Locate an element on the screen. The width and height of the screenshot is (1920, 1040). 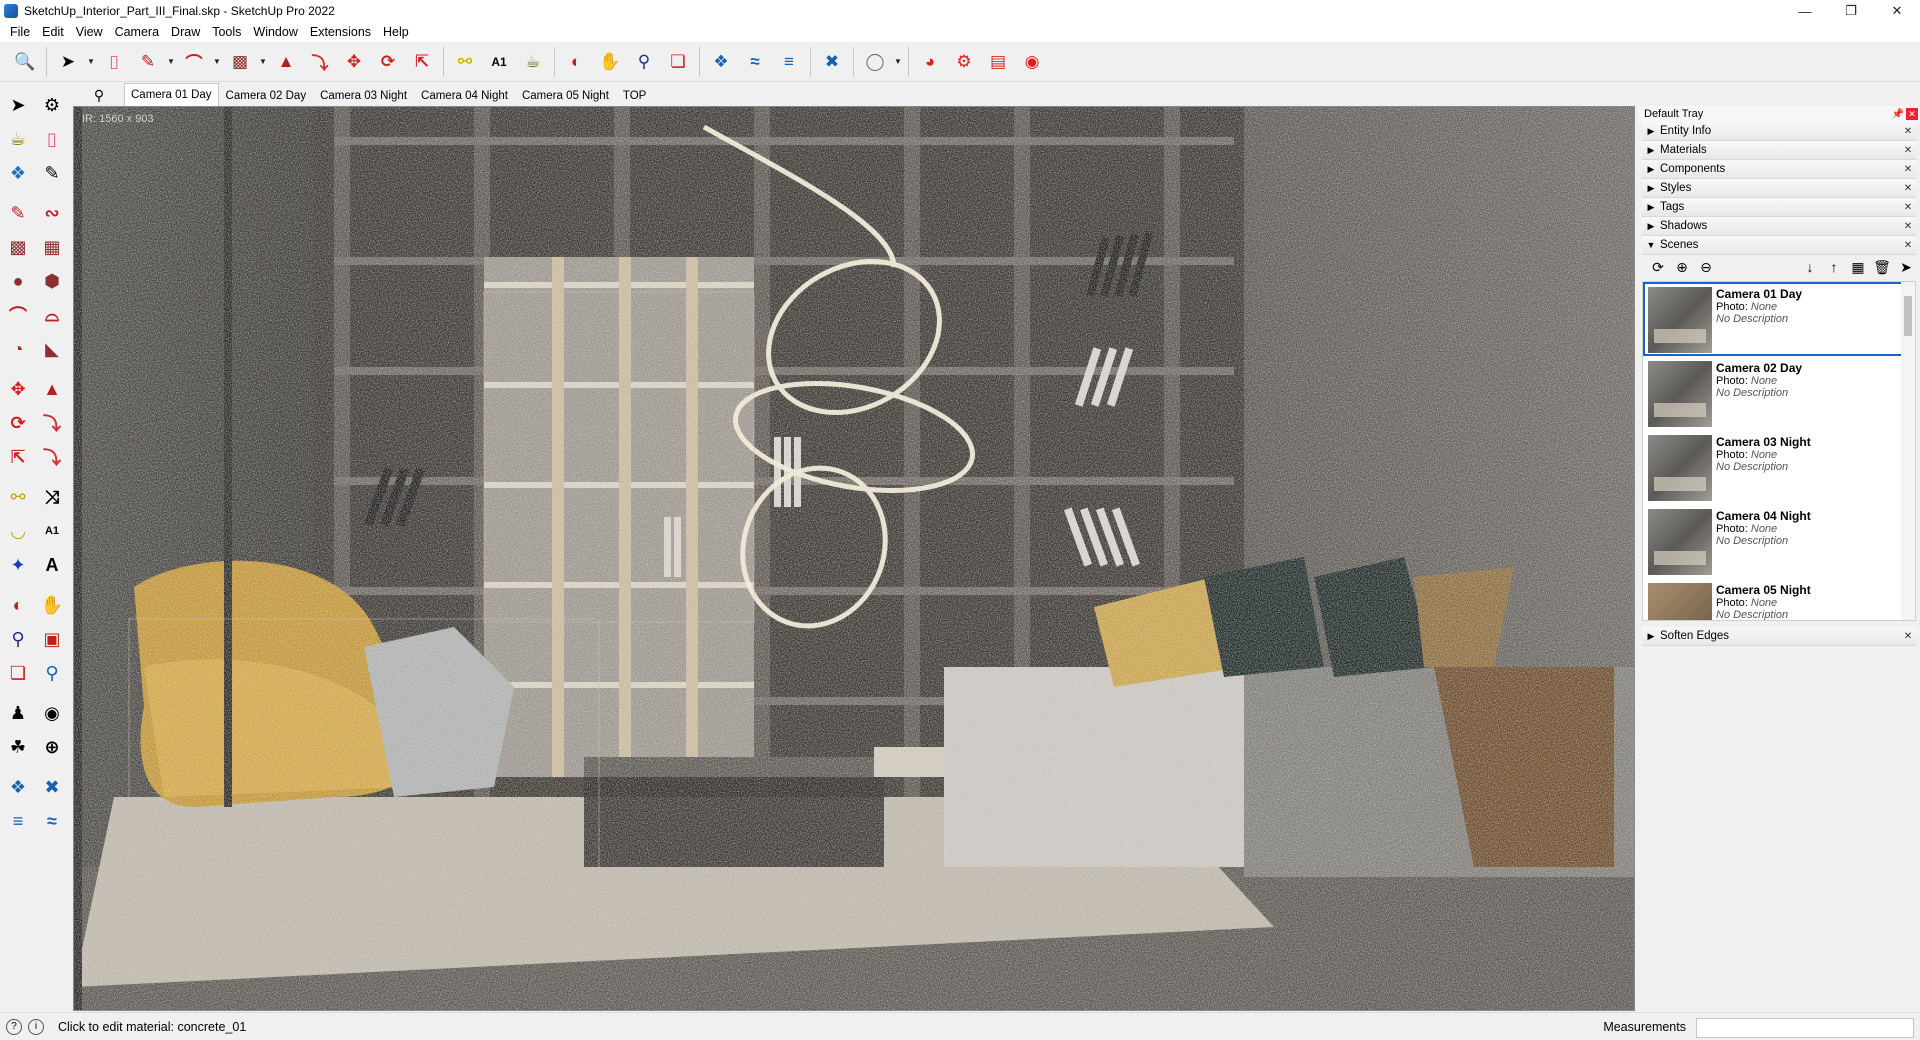
delete-scene-button: 🗑 is located at coordinates (1882, 267).